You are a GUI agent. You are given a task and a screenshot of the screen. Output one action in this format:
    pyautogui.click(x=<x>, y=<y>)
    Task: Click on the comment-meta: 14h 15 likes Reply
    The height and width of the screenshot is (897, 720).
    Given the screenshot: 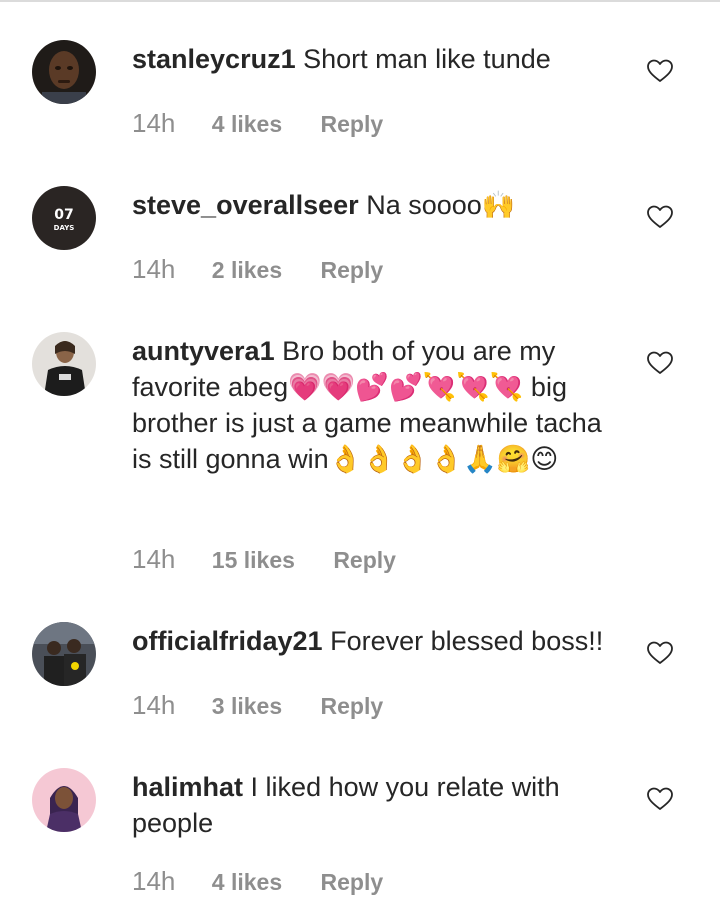 What is the action you would take?
    pyautogui.click(x=264, y=559)
    